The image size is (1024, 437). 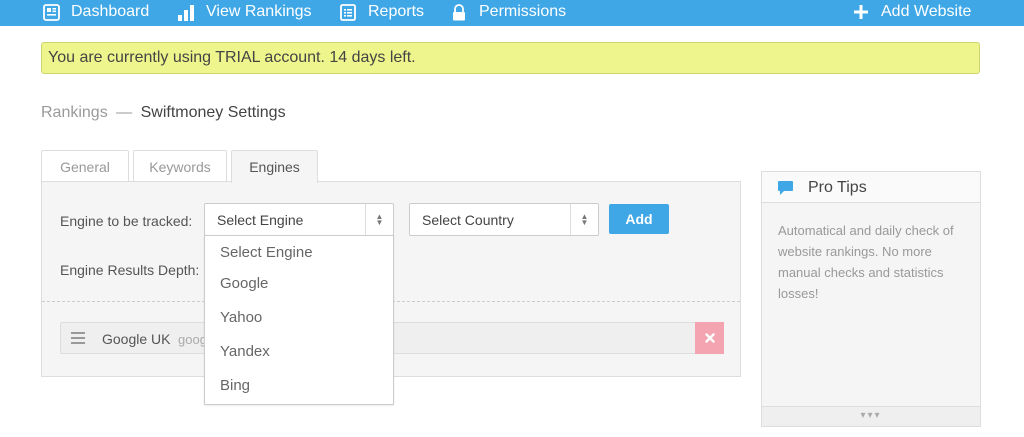 What do you see at coordinates (245, 351) in the screenshot?
I see `dropdown-option-yandex: Yandex` at bounding box center [245, 351].